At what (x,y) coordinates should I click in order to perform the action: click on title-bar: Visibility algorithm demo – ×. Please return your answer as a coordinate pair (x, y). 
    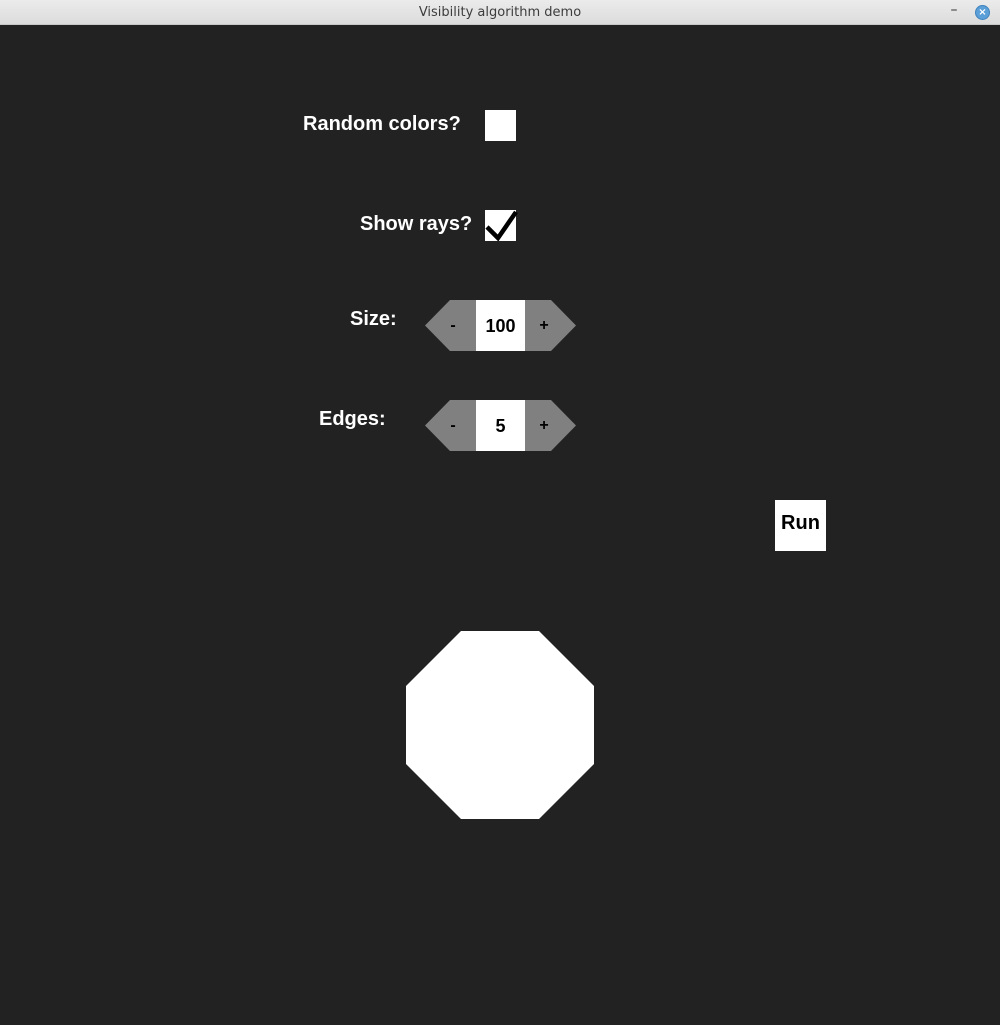
    Looking at the image, I should click on (500, 12).